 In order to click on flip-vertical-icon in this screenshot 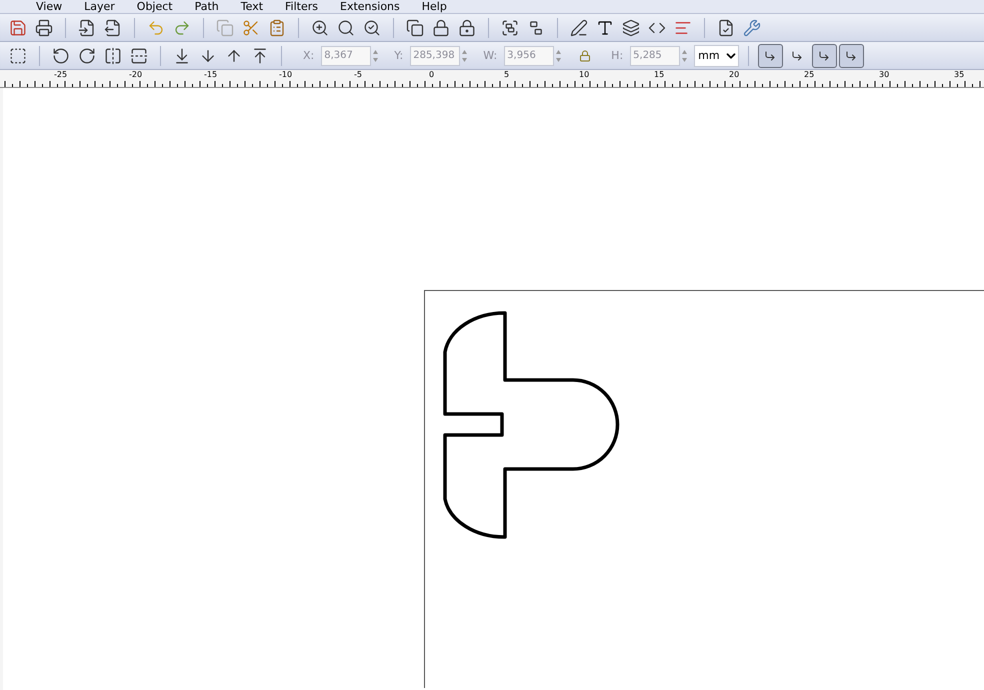, I will do `click(139, 55)`.